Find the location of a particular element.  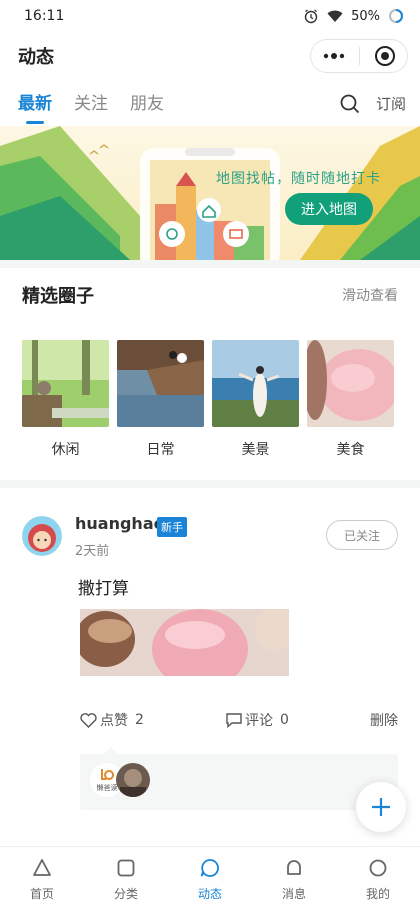

like-count: 2 is located at coordinates (139, 720).